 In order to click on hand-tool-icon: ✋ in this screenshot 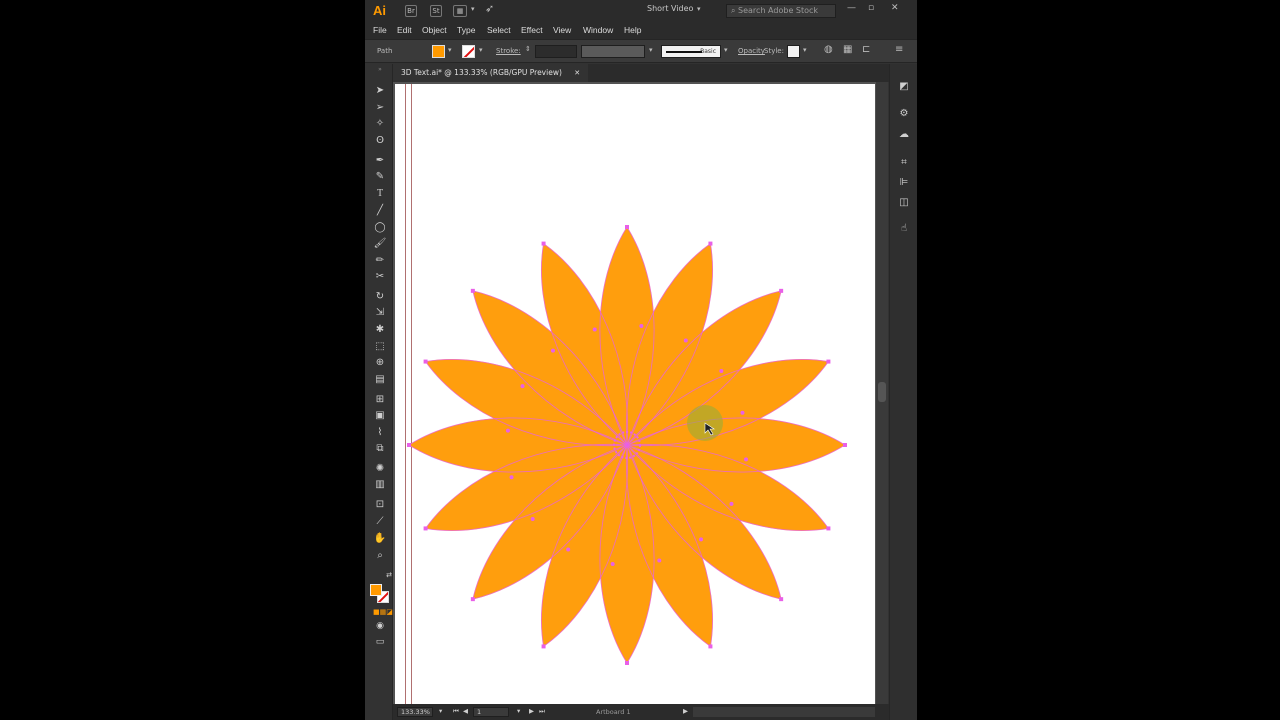, I will do `click(380, 539)`.